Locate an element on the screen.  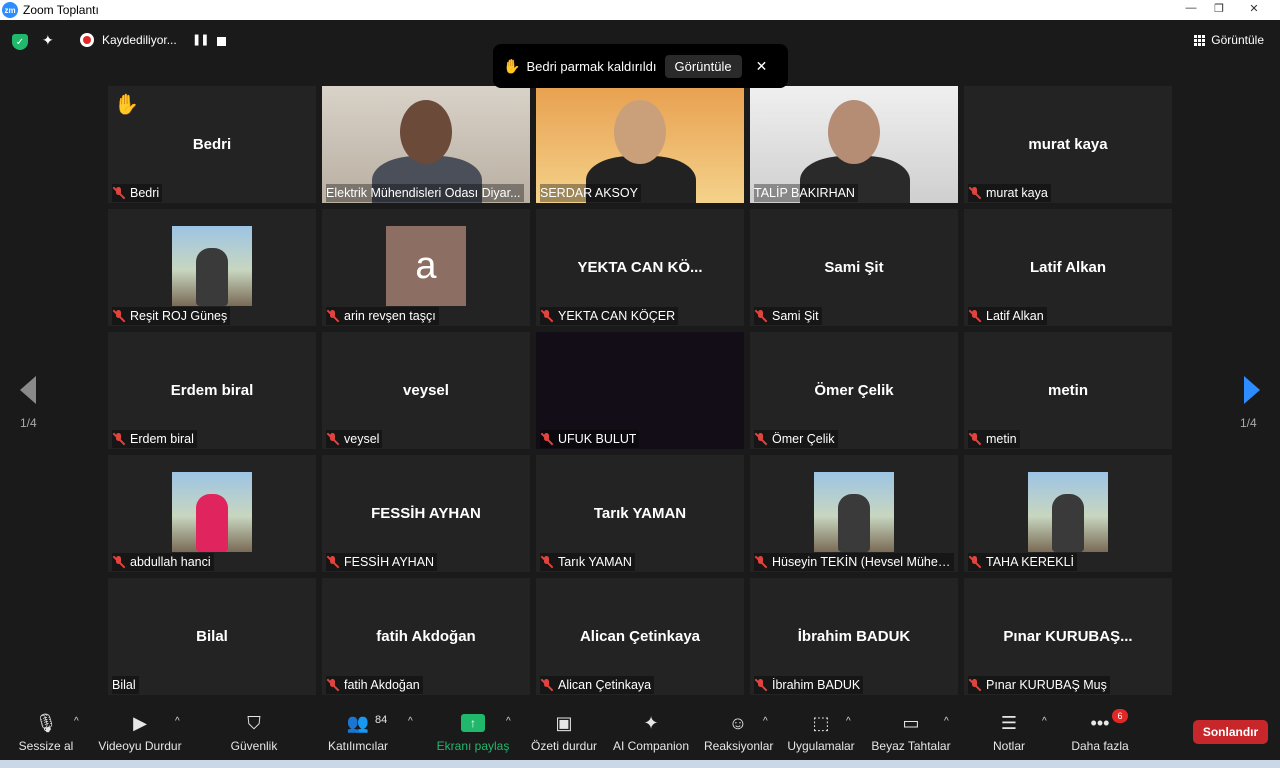
participant-display-name: Alican Çetinkaya is located at coordinates (640, 636).